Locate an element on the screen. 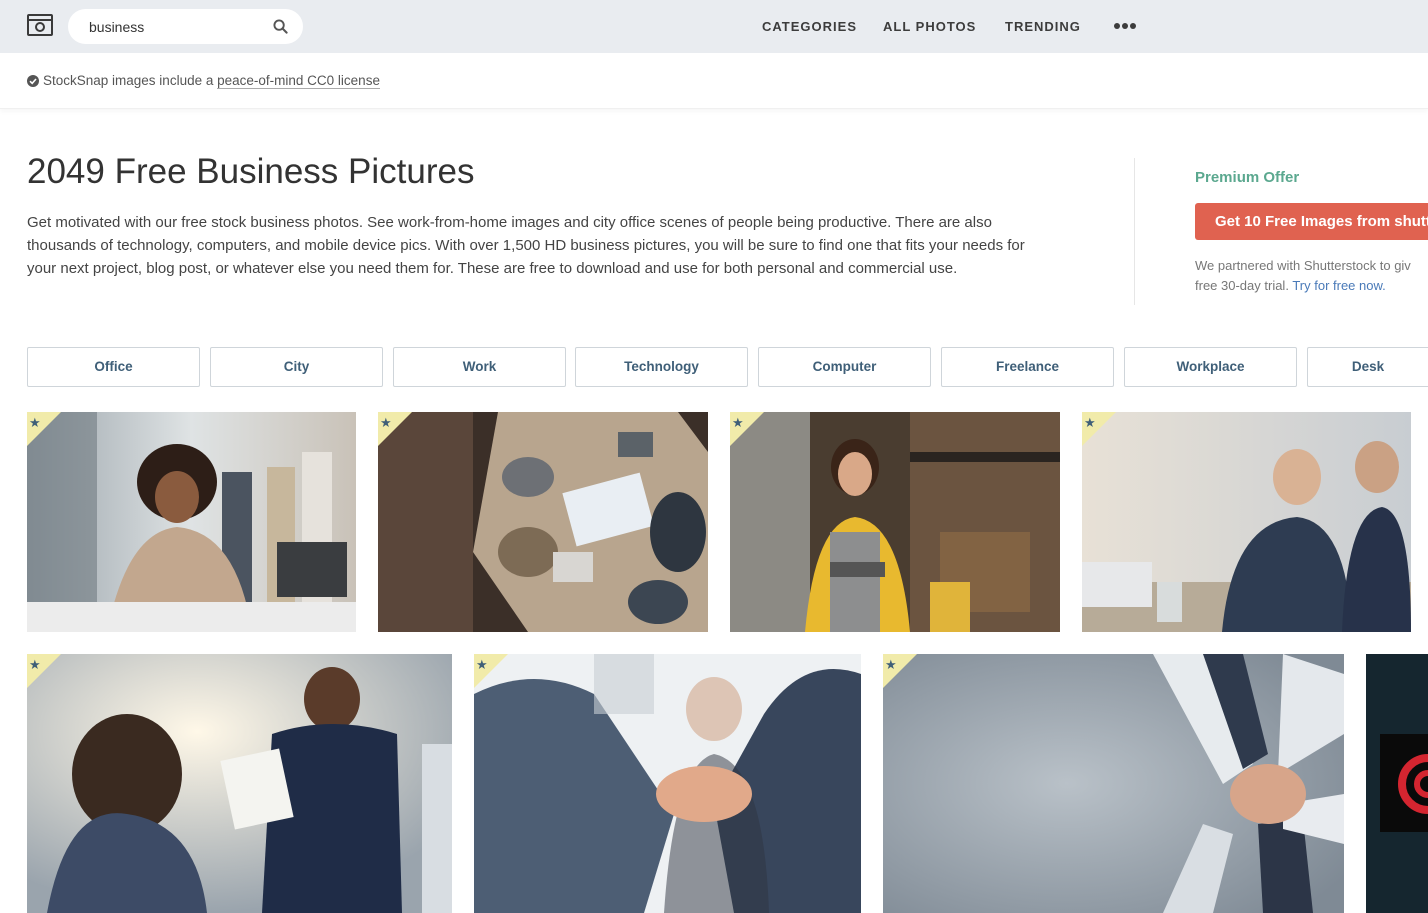 The width and height of the screenshot is (1428, 913). search-input: business is located at coordinates (116, 27).